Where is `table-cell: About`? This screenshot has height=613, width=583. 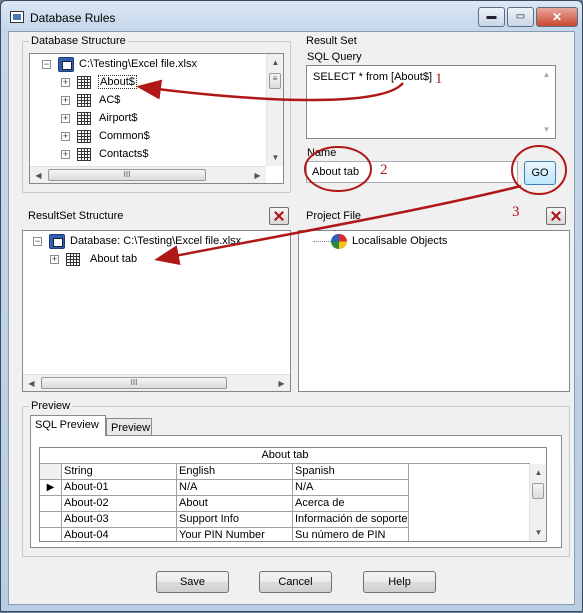
table-cell: About is located at coordinates (235, 504).